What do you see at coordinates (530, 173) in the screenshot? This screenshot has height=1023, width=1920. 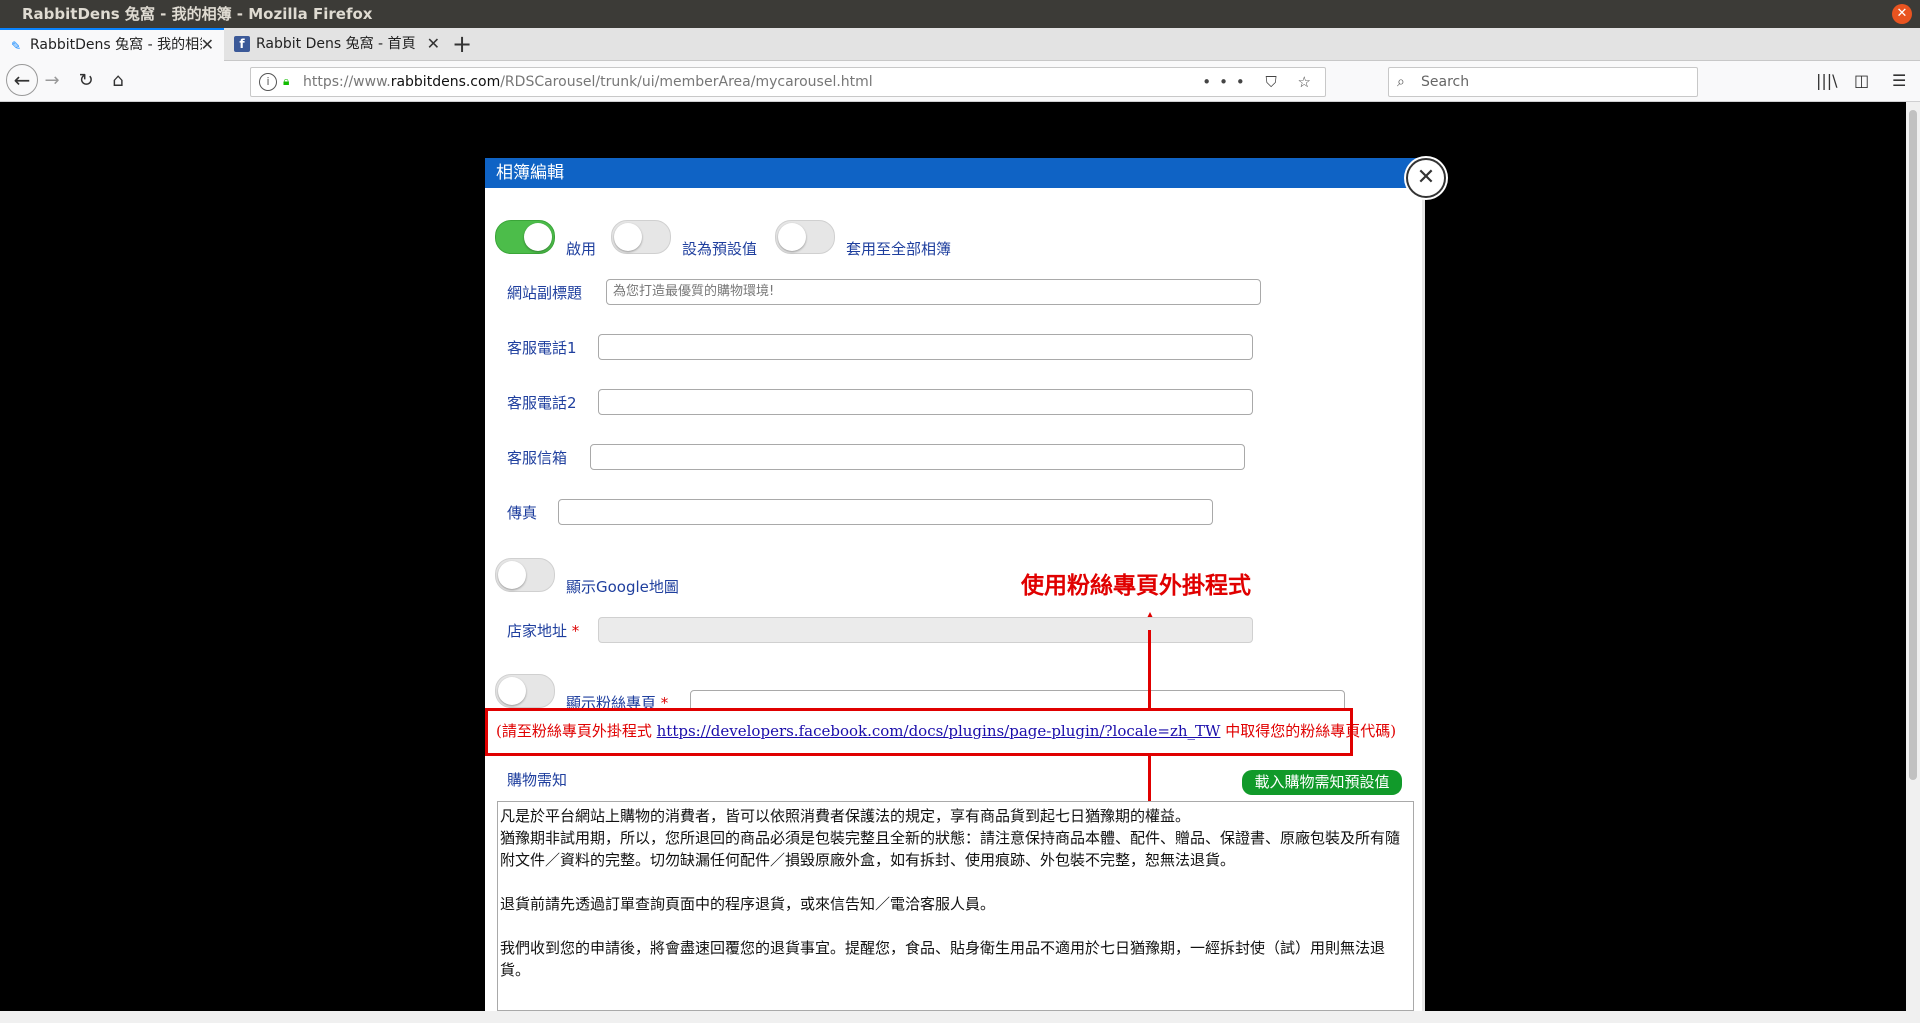 I see `dialog-title: 相簿編輯` at bounding box center [530, 173].